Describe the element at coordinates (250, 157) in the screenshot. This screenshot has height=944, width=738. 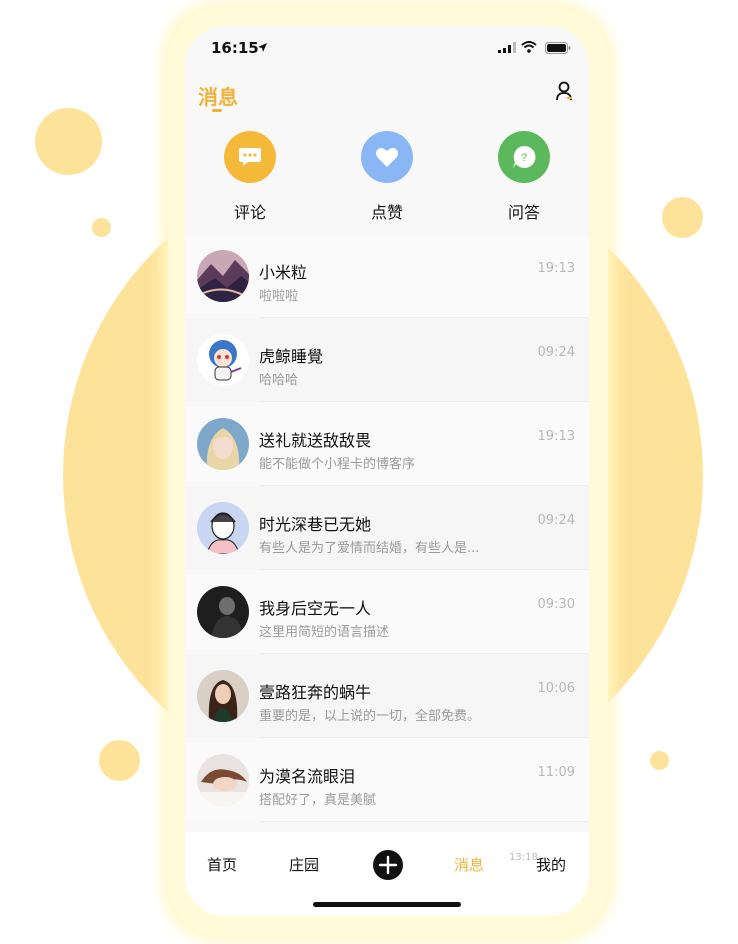
I see `comment-bubble-icon` at that location.